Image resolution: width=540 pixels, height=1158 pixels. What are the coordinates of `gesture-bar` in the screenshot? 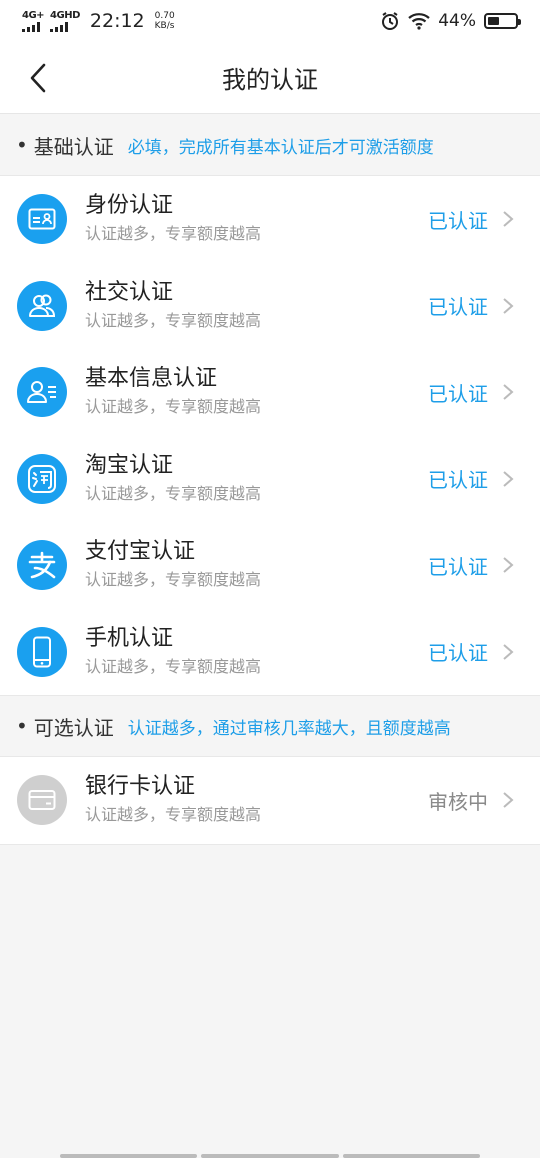 It's located at (270, 1156).